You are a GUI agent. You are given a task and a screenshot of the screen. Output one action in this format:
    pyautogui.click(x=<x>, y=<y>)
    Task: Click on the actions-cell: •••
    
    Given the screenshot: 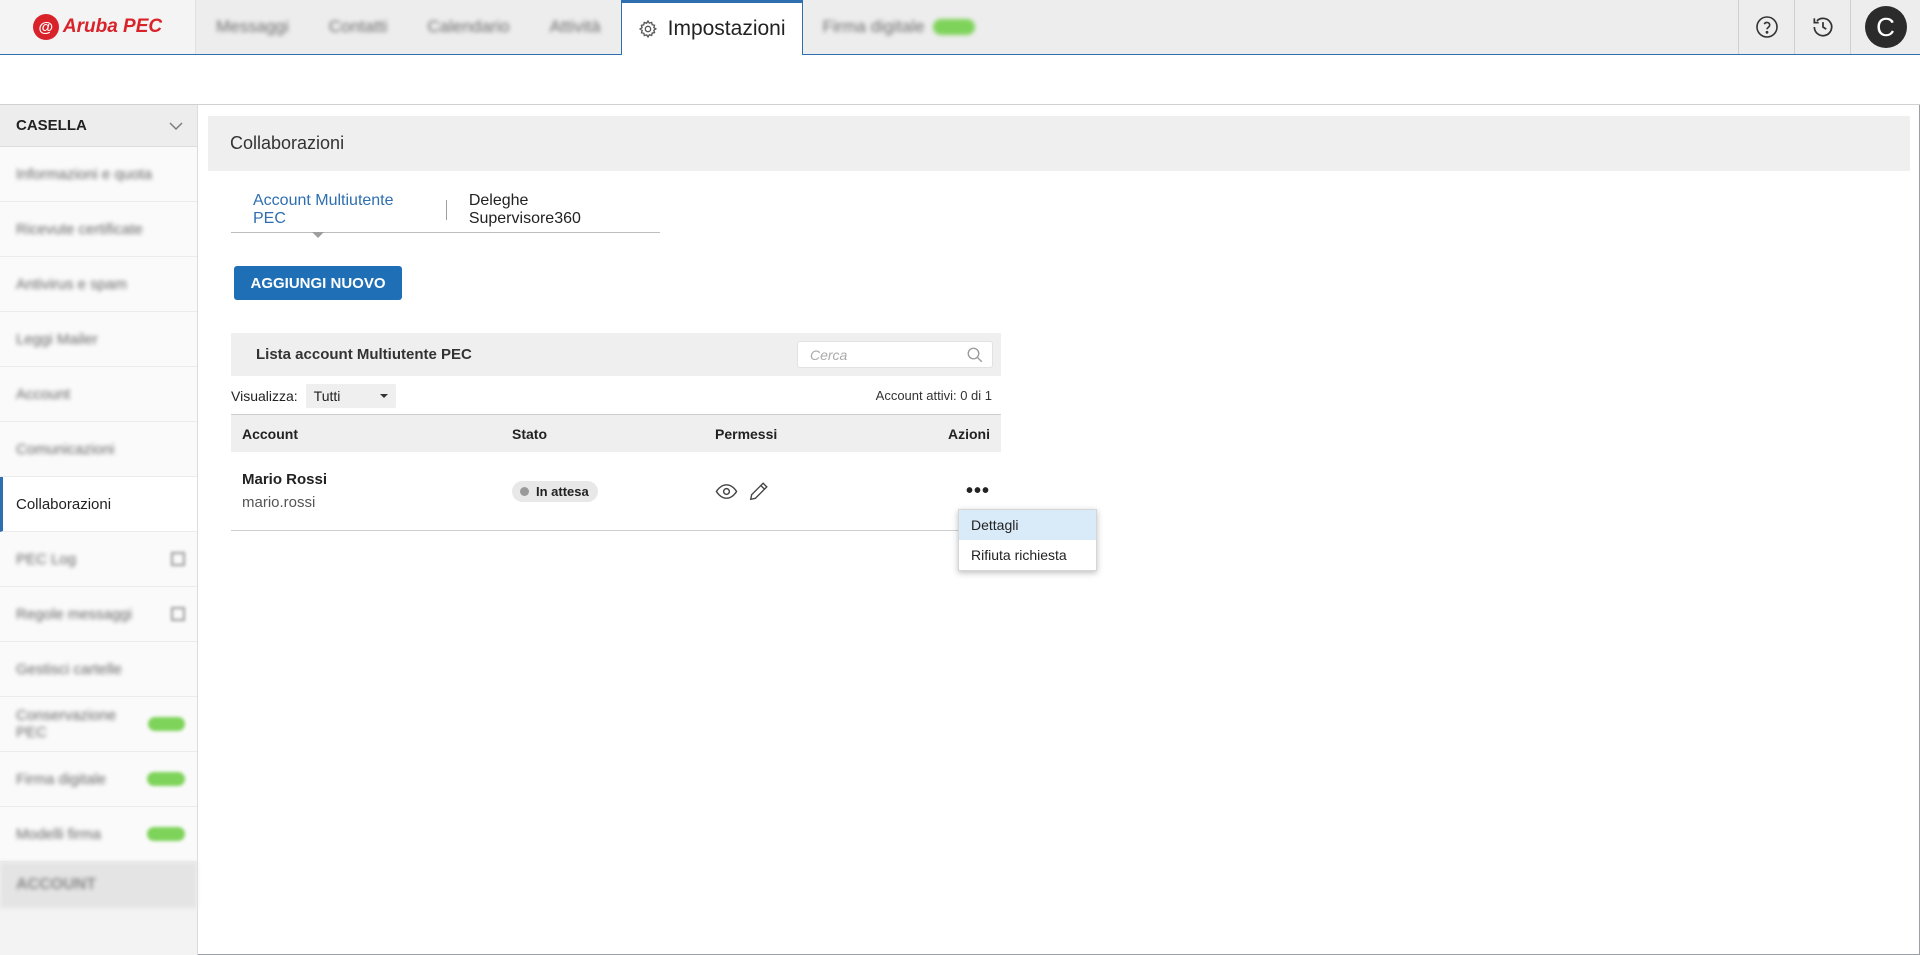 What is the action you would take?
    pyautogui.click(x=968, y=491)
    